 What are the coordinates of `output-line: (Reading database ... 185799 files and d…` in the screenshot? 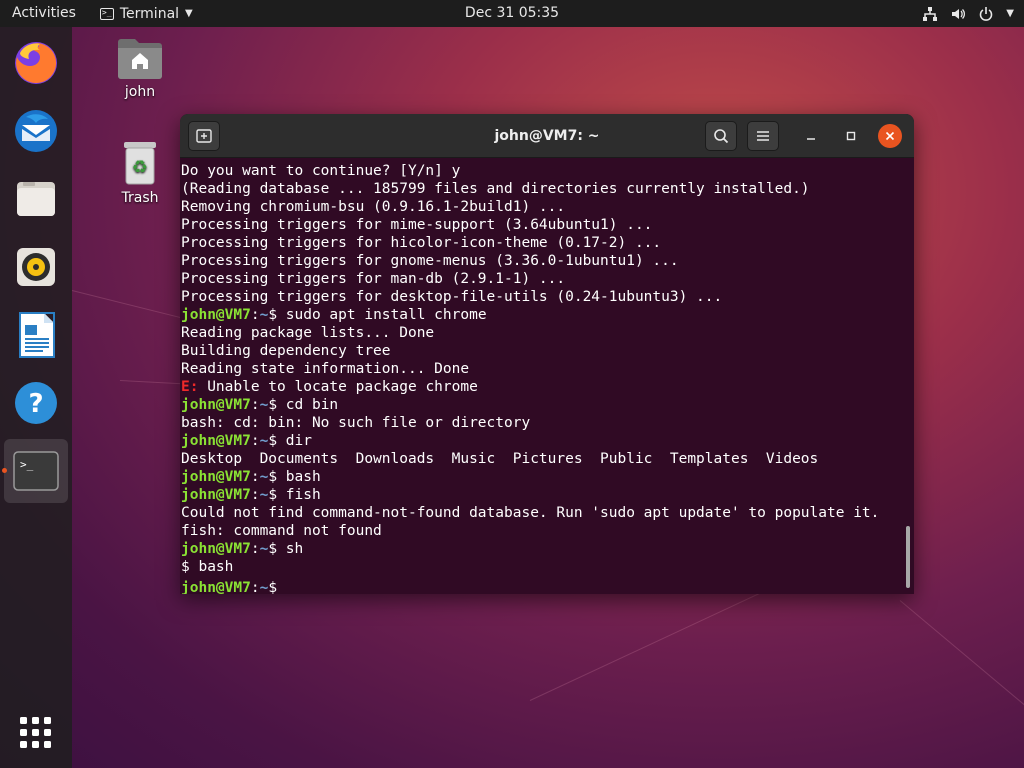 It's located at (547, 189).